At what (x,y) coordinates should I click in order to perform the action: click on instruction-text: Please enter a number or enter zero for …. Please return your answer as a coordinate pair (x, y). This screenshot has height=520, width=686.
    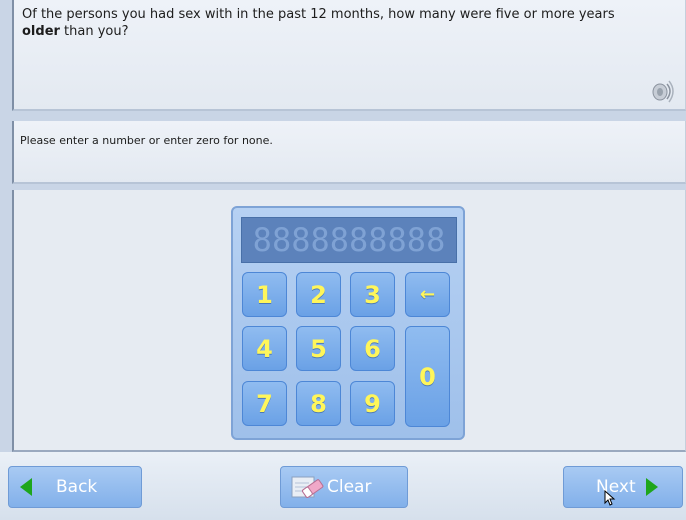
    Looking at the image, I should click on (146, 140).